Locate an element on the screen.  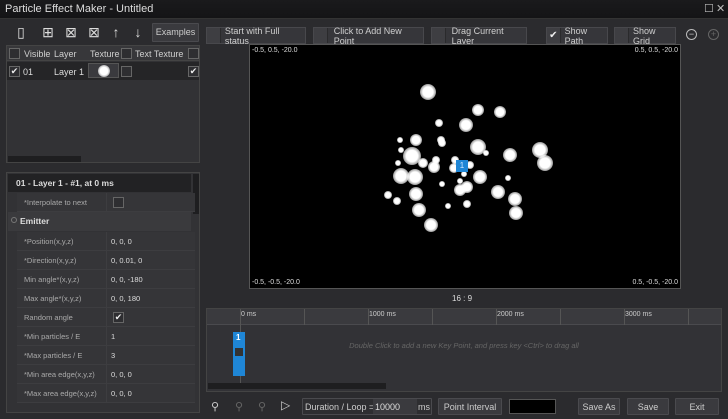
timeline-tick-label: 1000 ms is located at coordinates (382, 314).